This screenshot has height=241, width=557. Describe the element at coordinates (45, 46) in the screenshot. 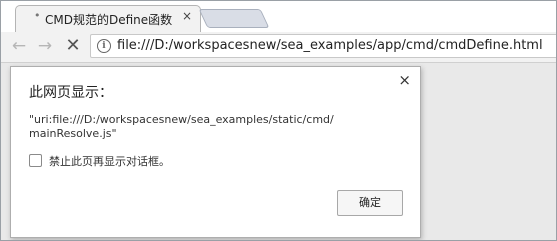

I see `forward-button: →` at that location.